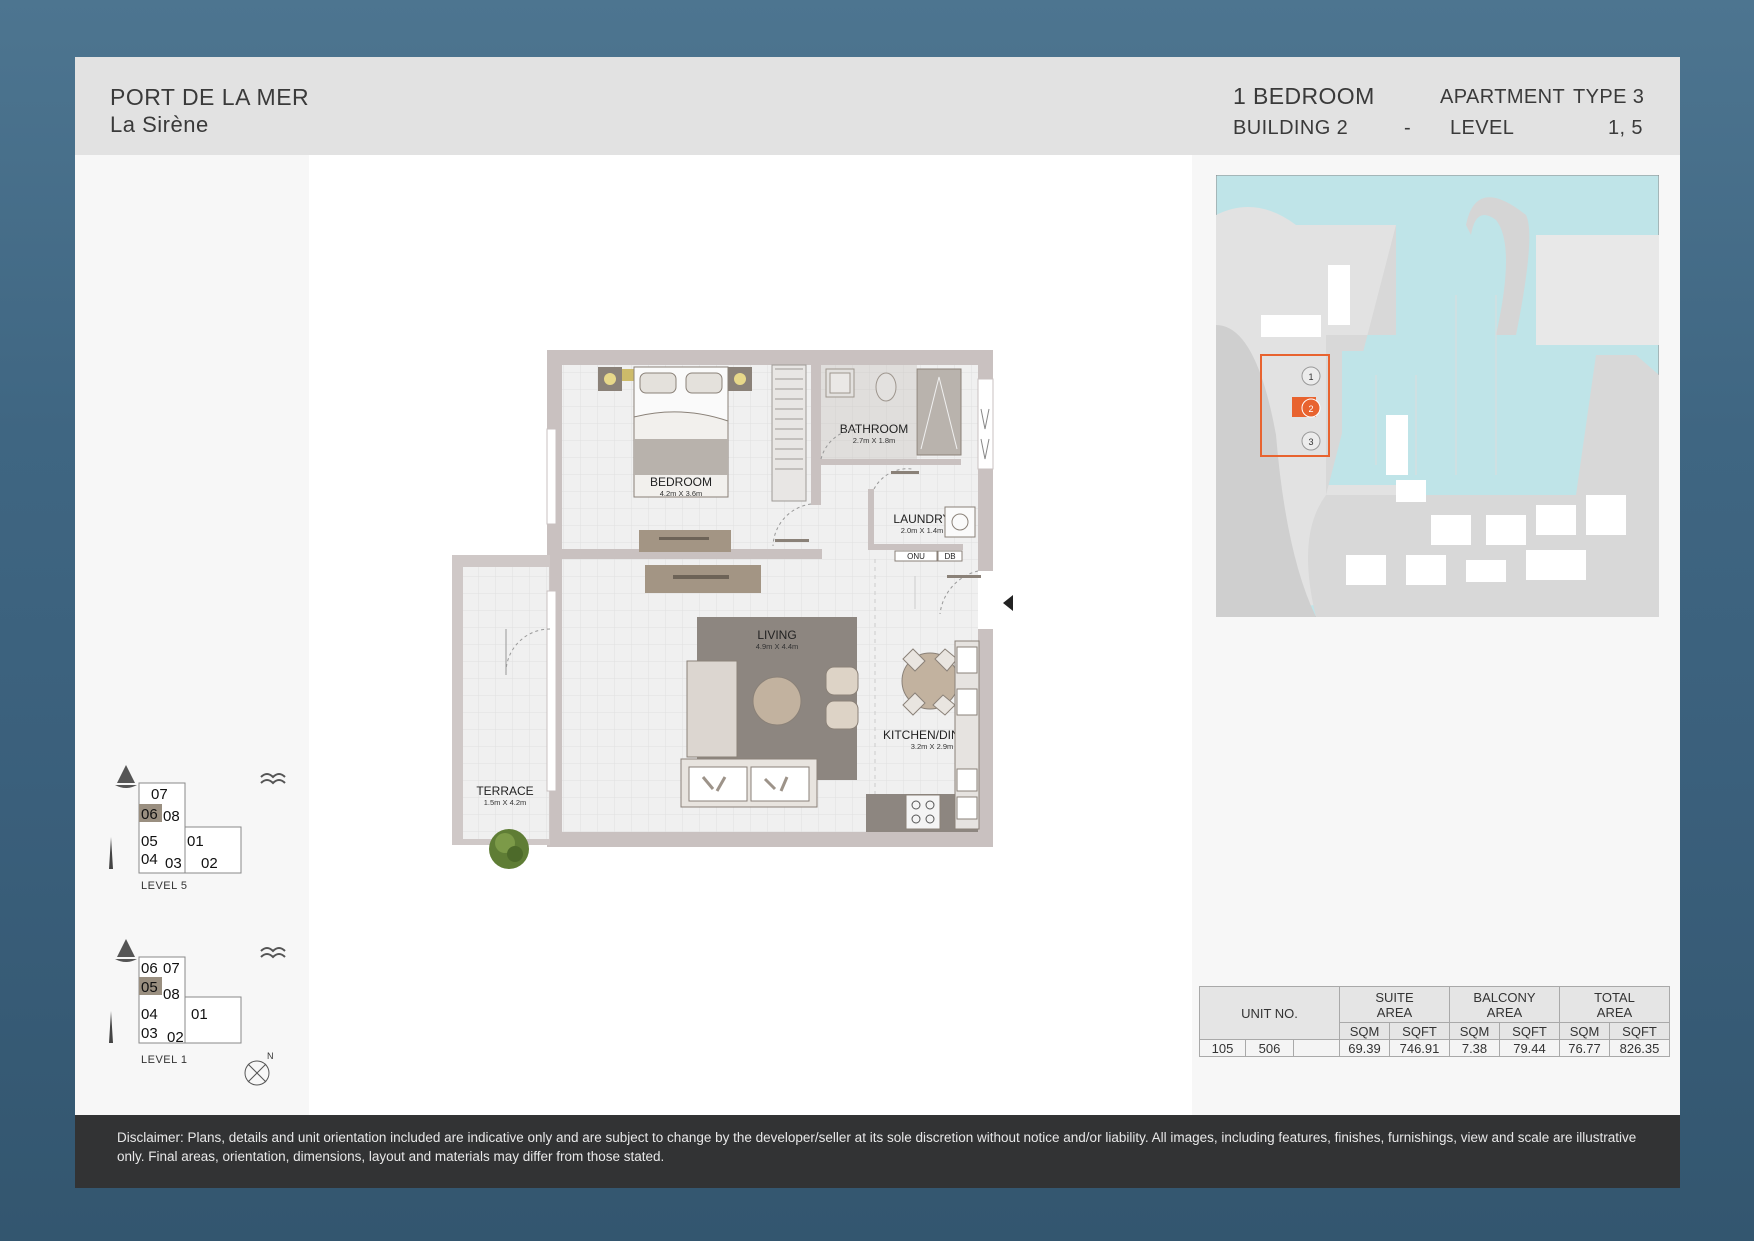 This screenshot has width=1754, height=1241. I want to click on kitchen-size: 3.2m X 2.9m, so click(932, 746).